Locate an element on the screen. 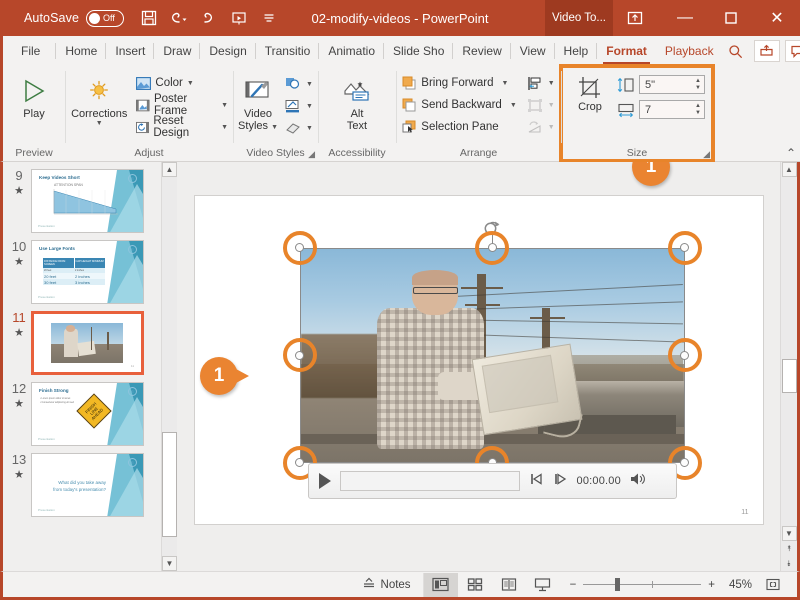  comments-icon is located at coordinates (792, 51).